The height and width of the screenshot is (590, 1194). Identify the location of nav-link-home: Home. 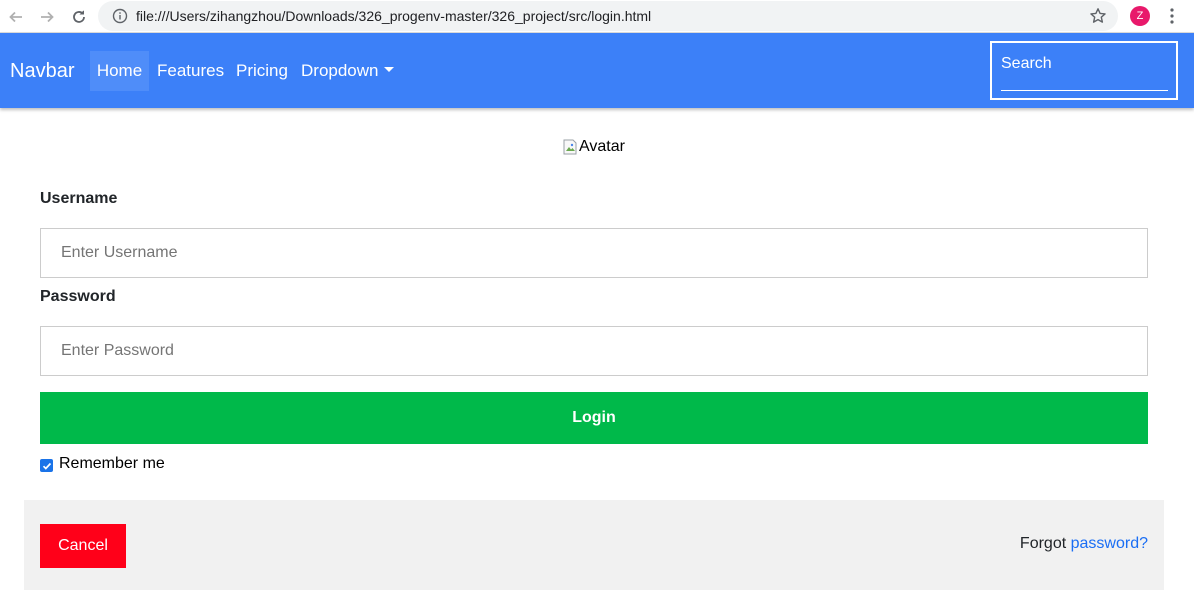
(119, 71).